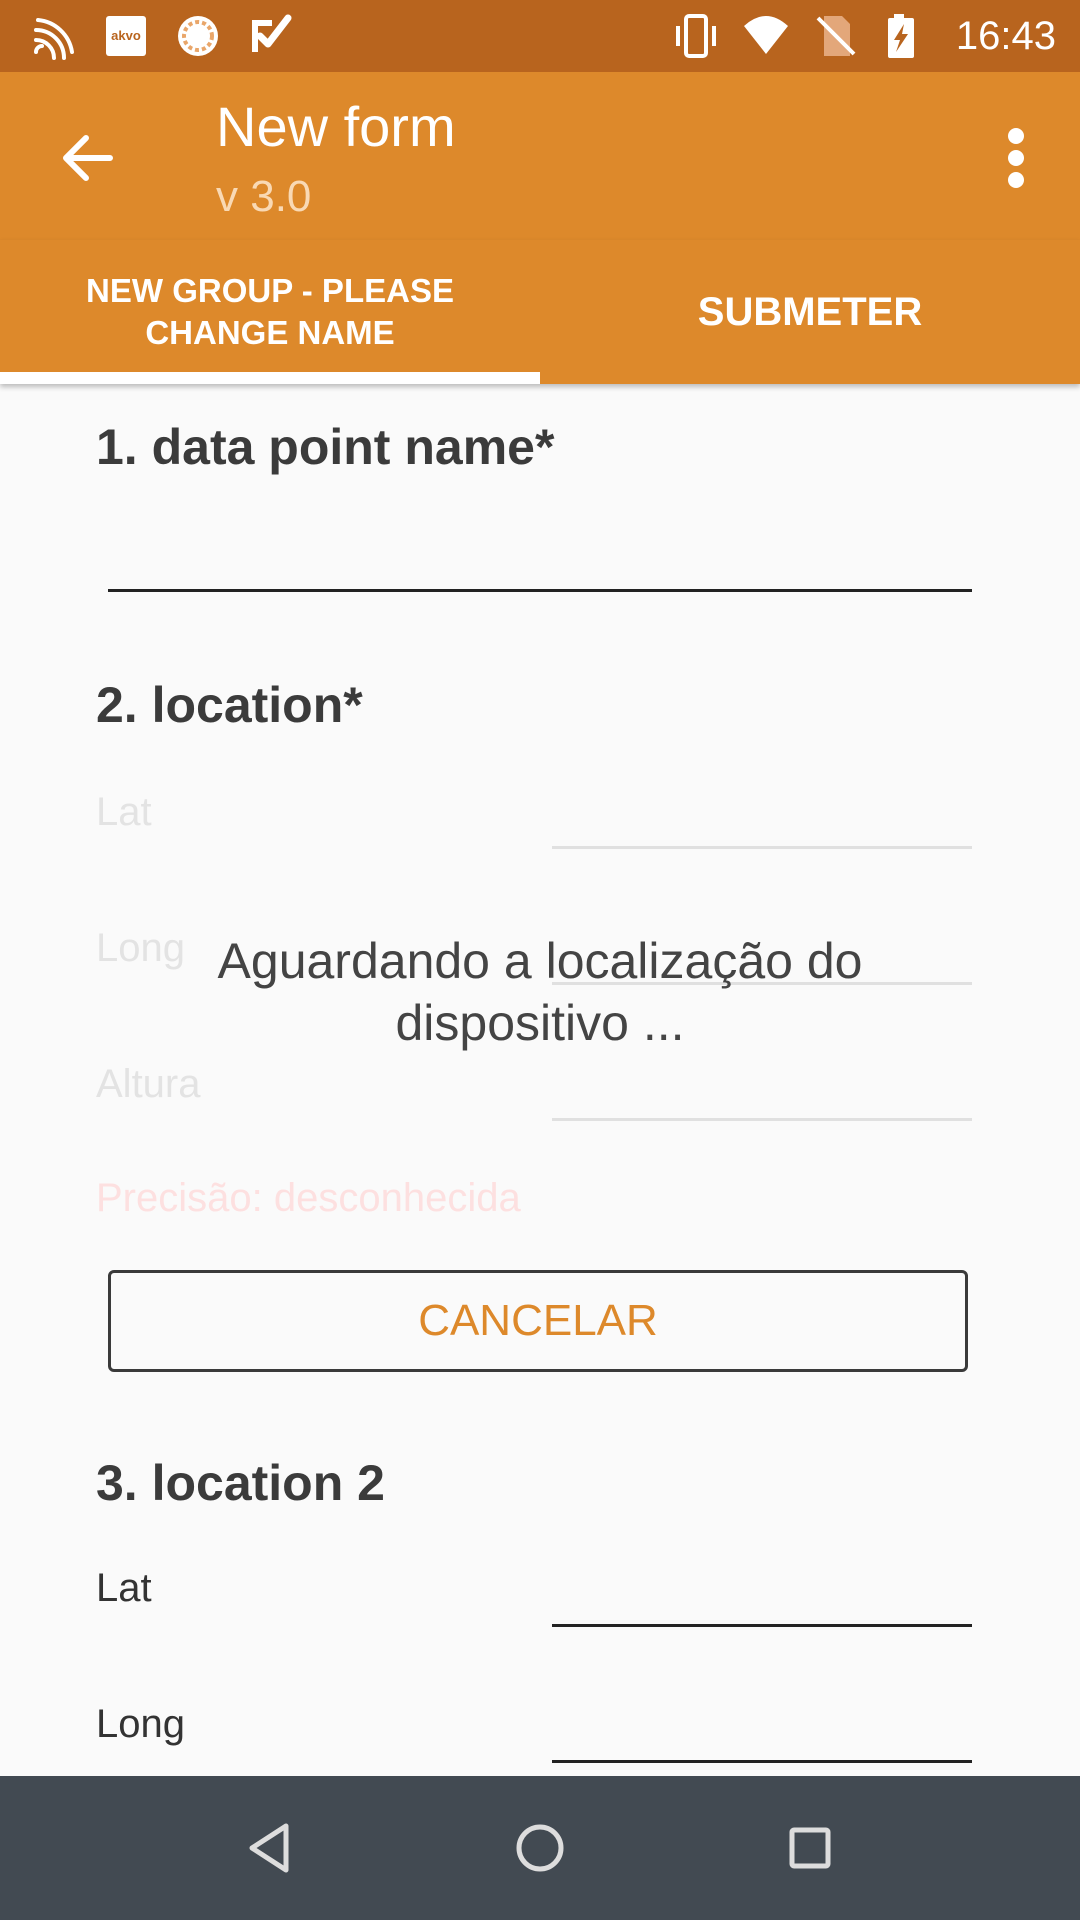  I want to click on tab-submit: SUBMETER, so click(810, 312).